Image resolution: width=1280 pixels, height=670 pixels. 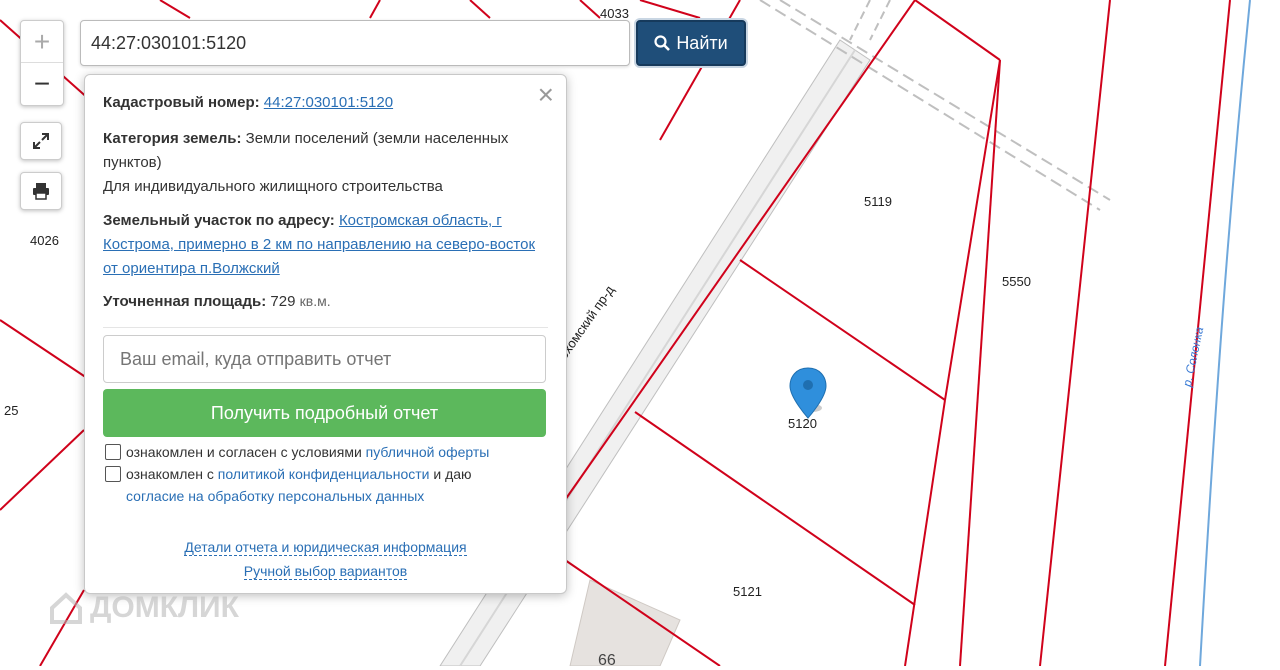 I want to click on search-button-label: Найти, so click(x=702, y=42).